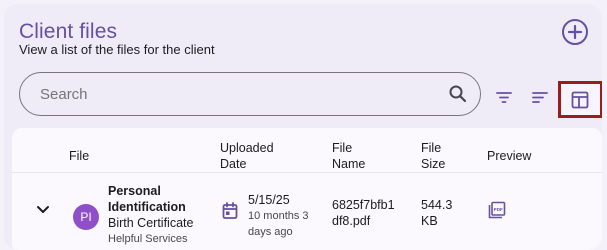 This screenshot has width=607, height=250. I want to click on preview-pdf-button: PDF, so click(497, 212).